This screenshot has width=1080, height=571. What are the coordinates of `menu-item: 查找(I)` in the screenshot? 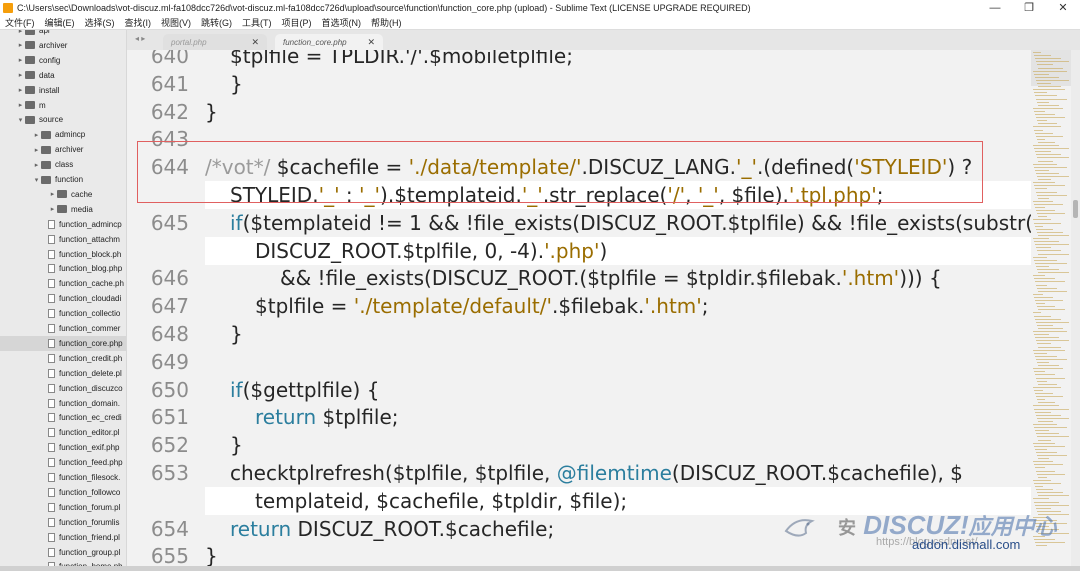 It's located at (138, 22).